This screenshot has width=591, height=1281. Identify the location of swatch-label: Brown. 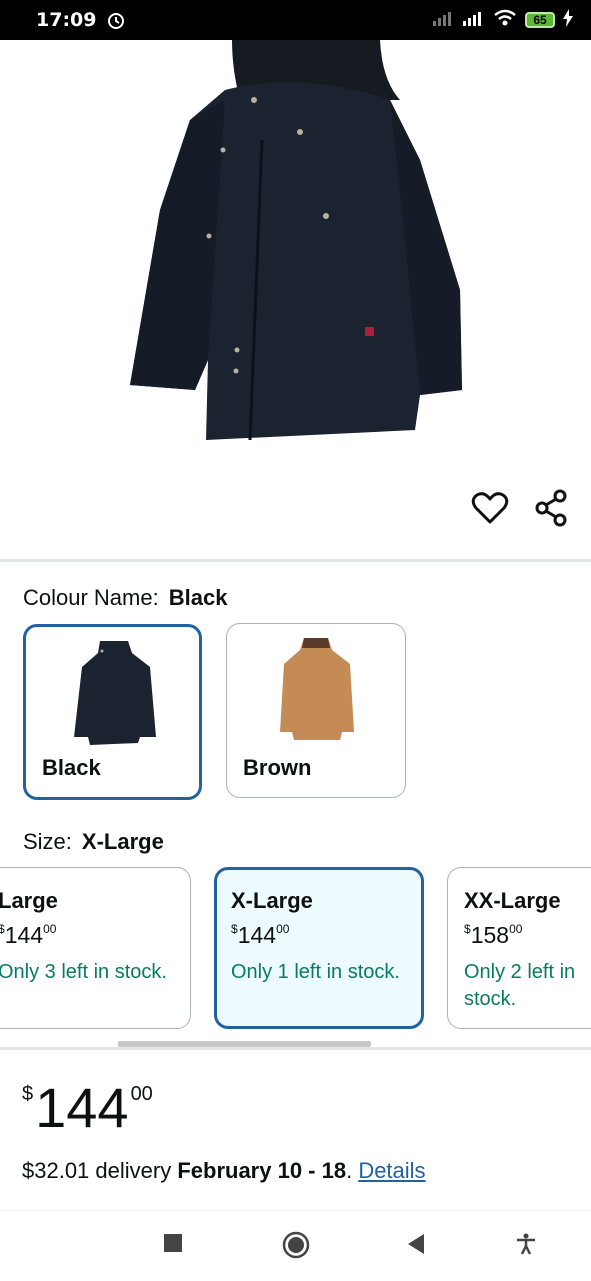
(277, 767).